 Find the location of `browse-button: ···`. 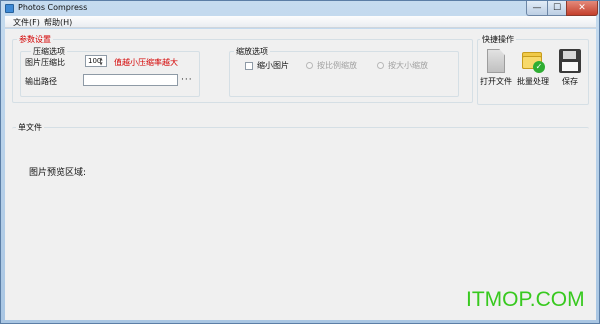

browse-button: ··· is located at coordinates (187, 80).